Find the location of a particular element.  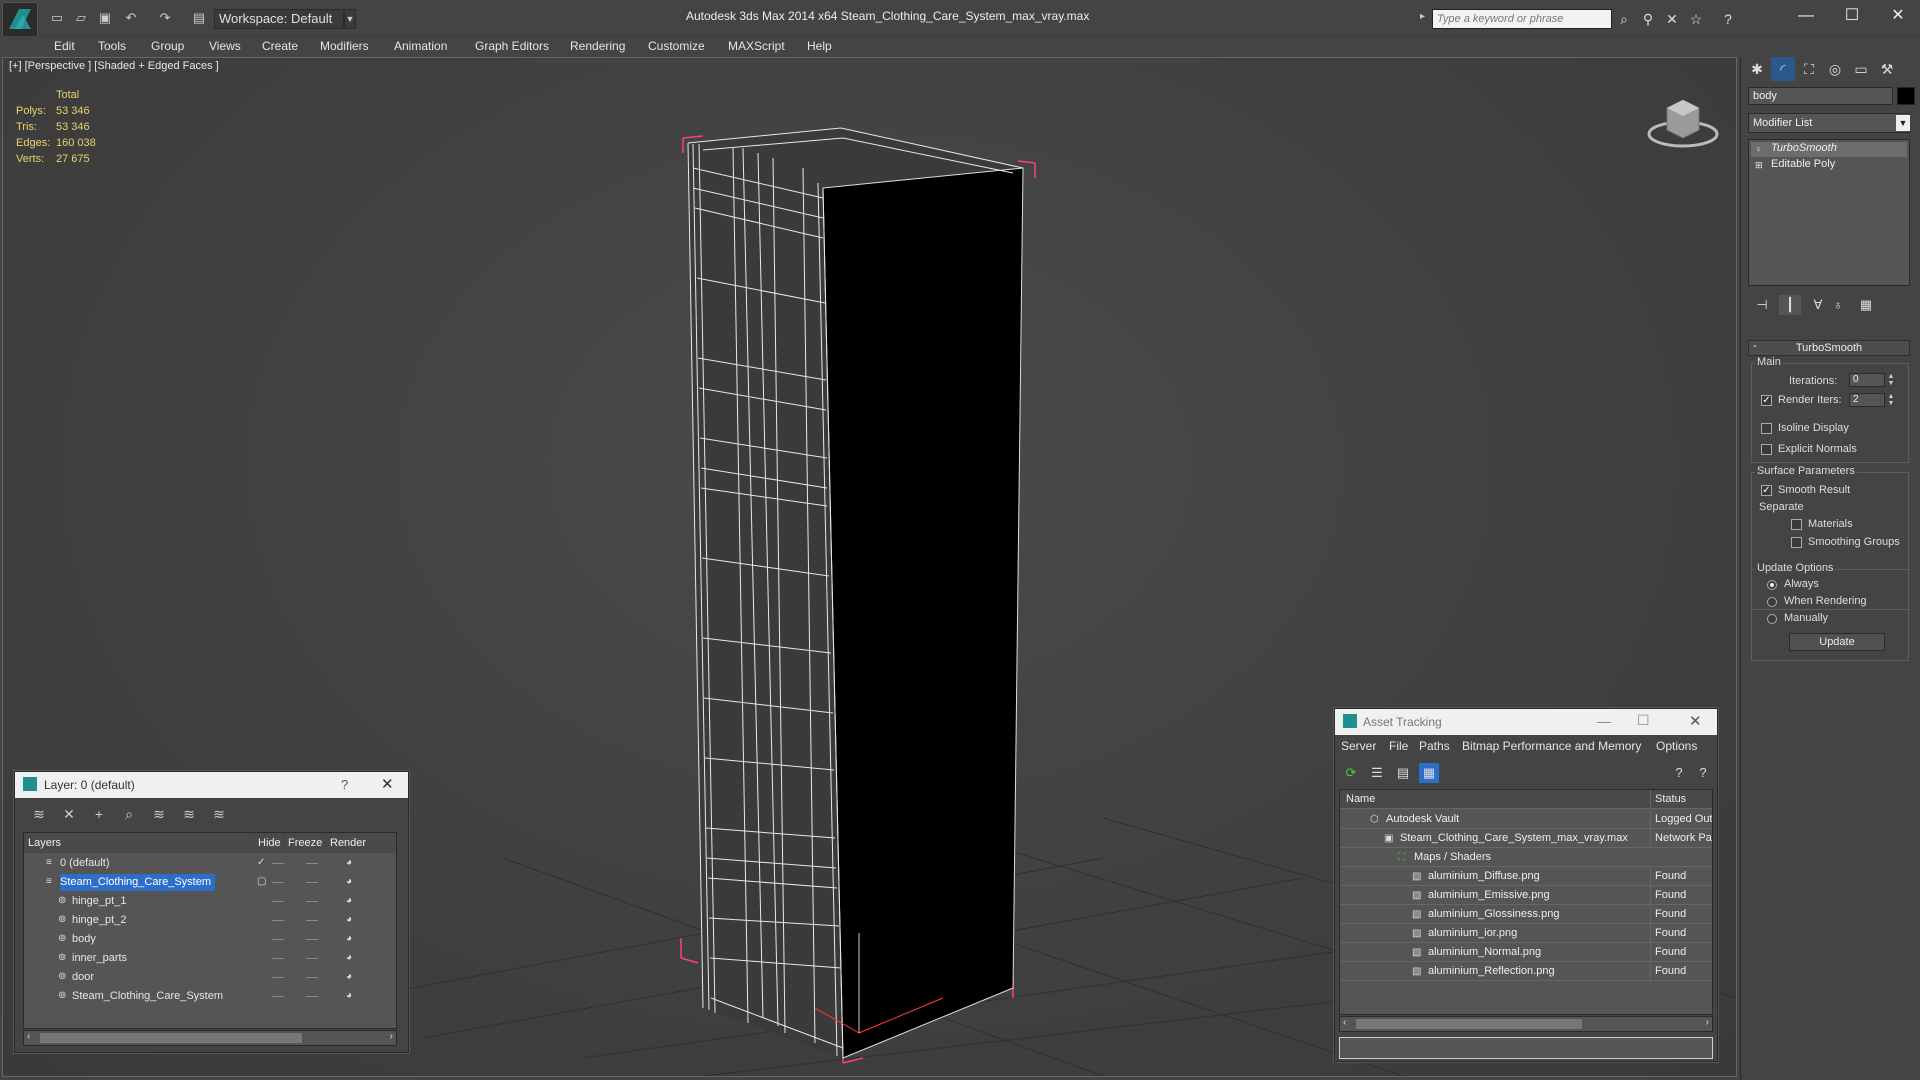

viewcube is located at coordinates (1683, 121).